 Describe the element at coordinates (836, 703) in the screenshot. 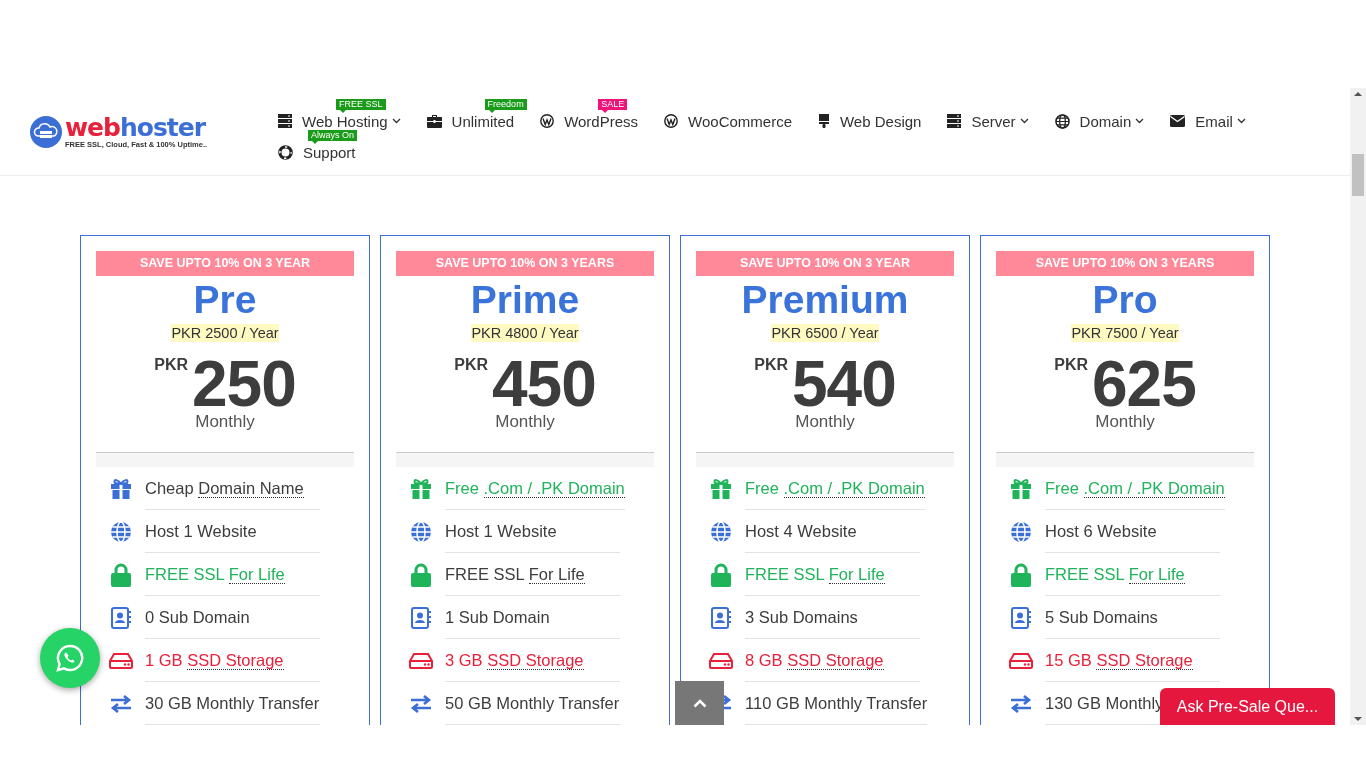

I see `feature-text: 110 GB Monthly Transfer` at that location.